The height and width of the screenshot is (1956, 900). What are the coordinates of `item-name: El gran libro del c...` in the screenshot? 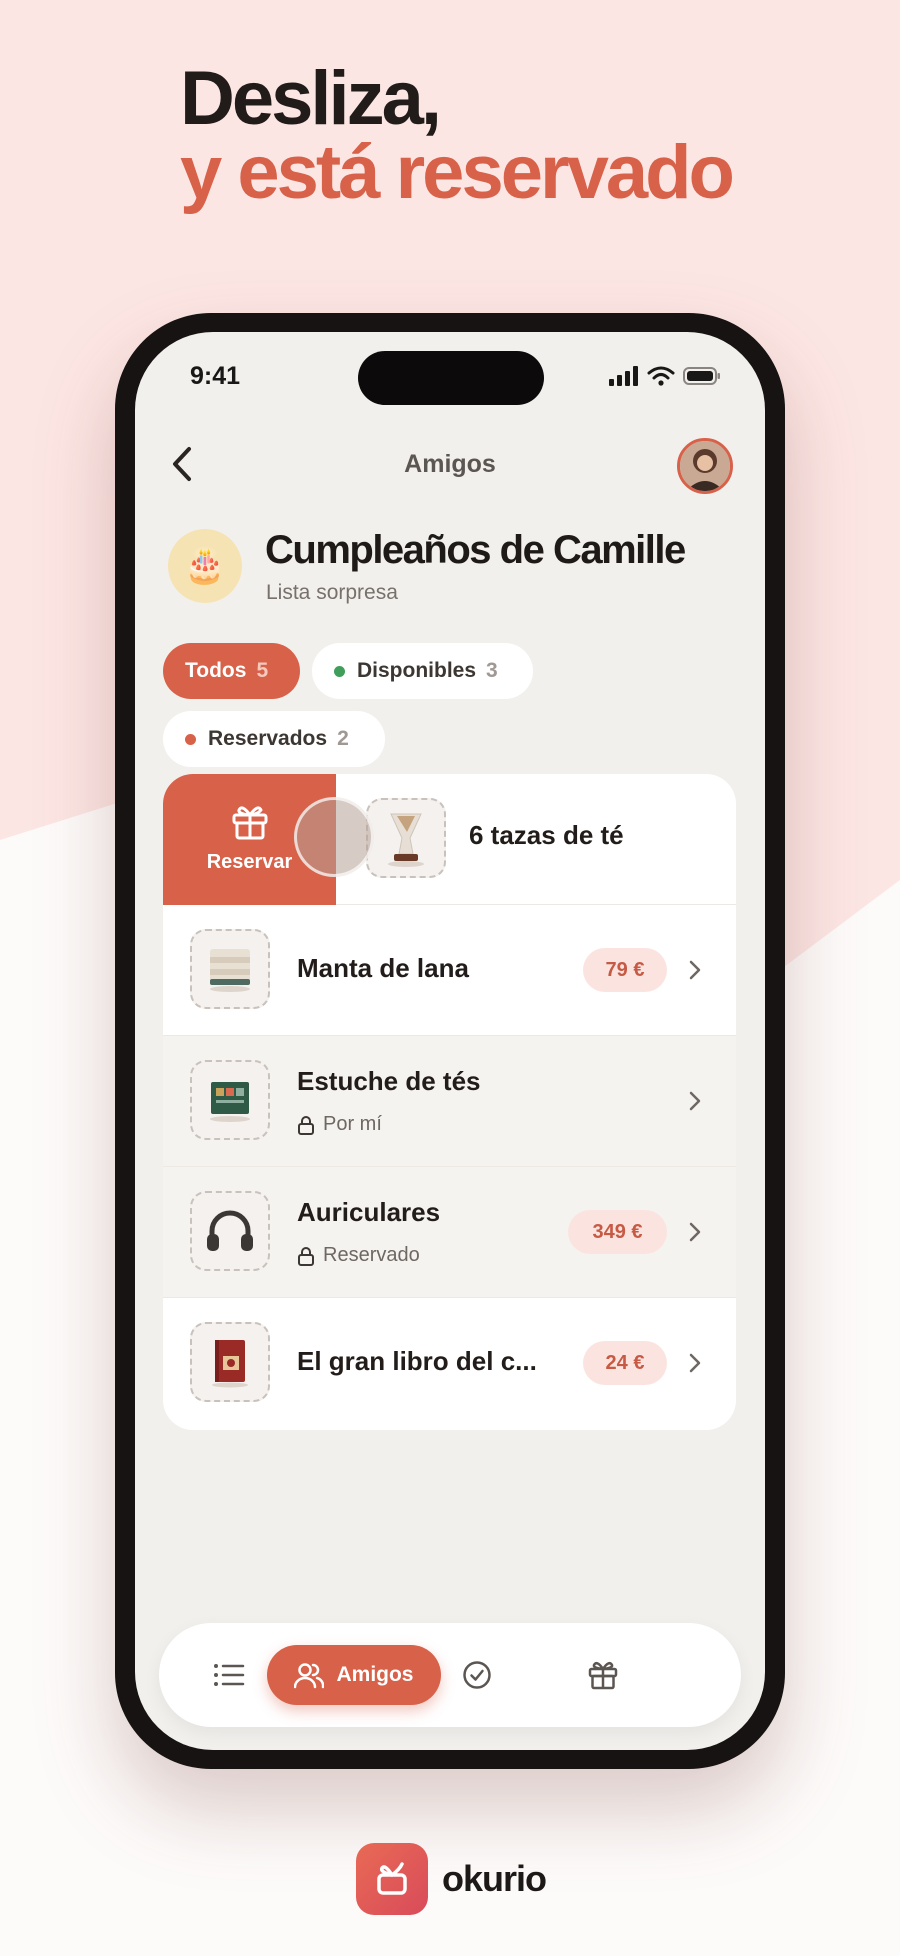 It's located at (417, 1361).